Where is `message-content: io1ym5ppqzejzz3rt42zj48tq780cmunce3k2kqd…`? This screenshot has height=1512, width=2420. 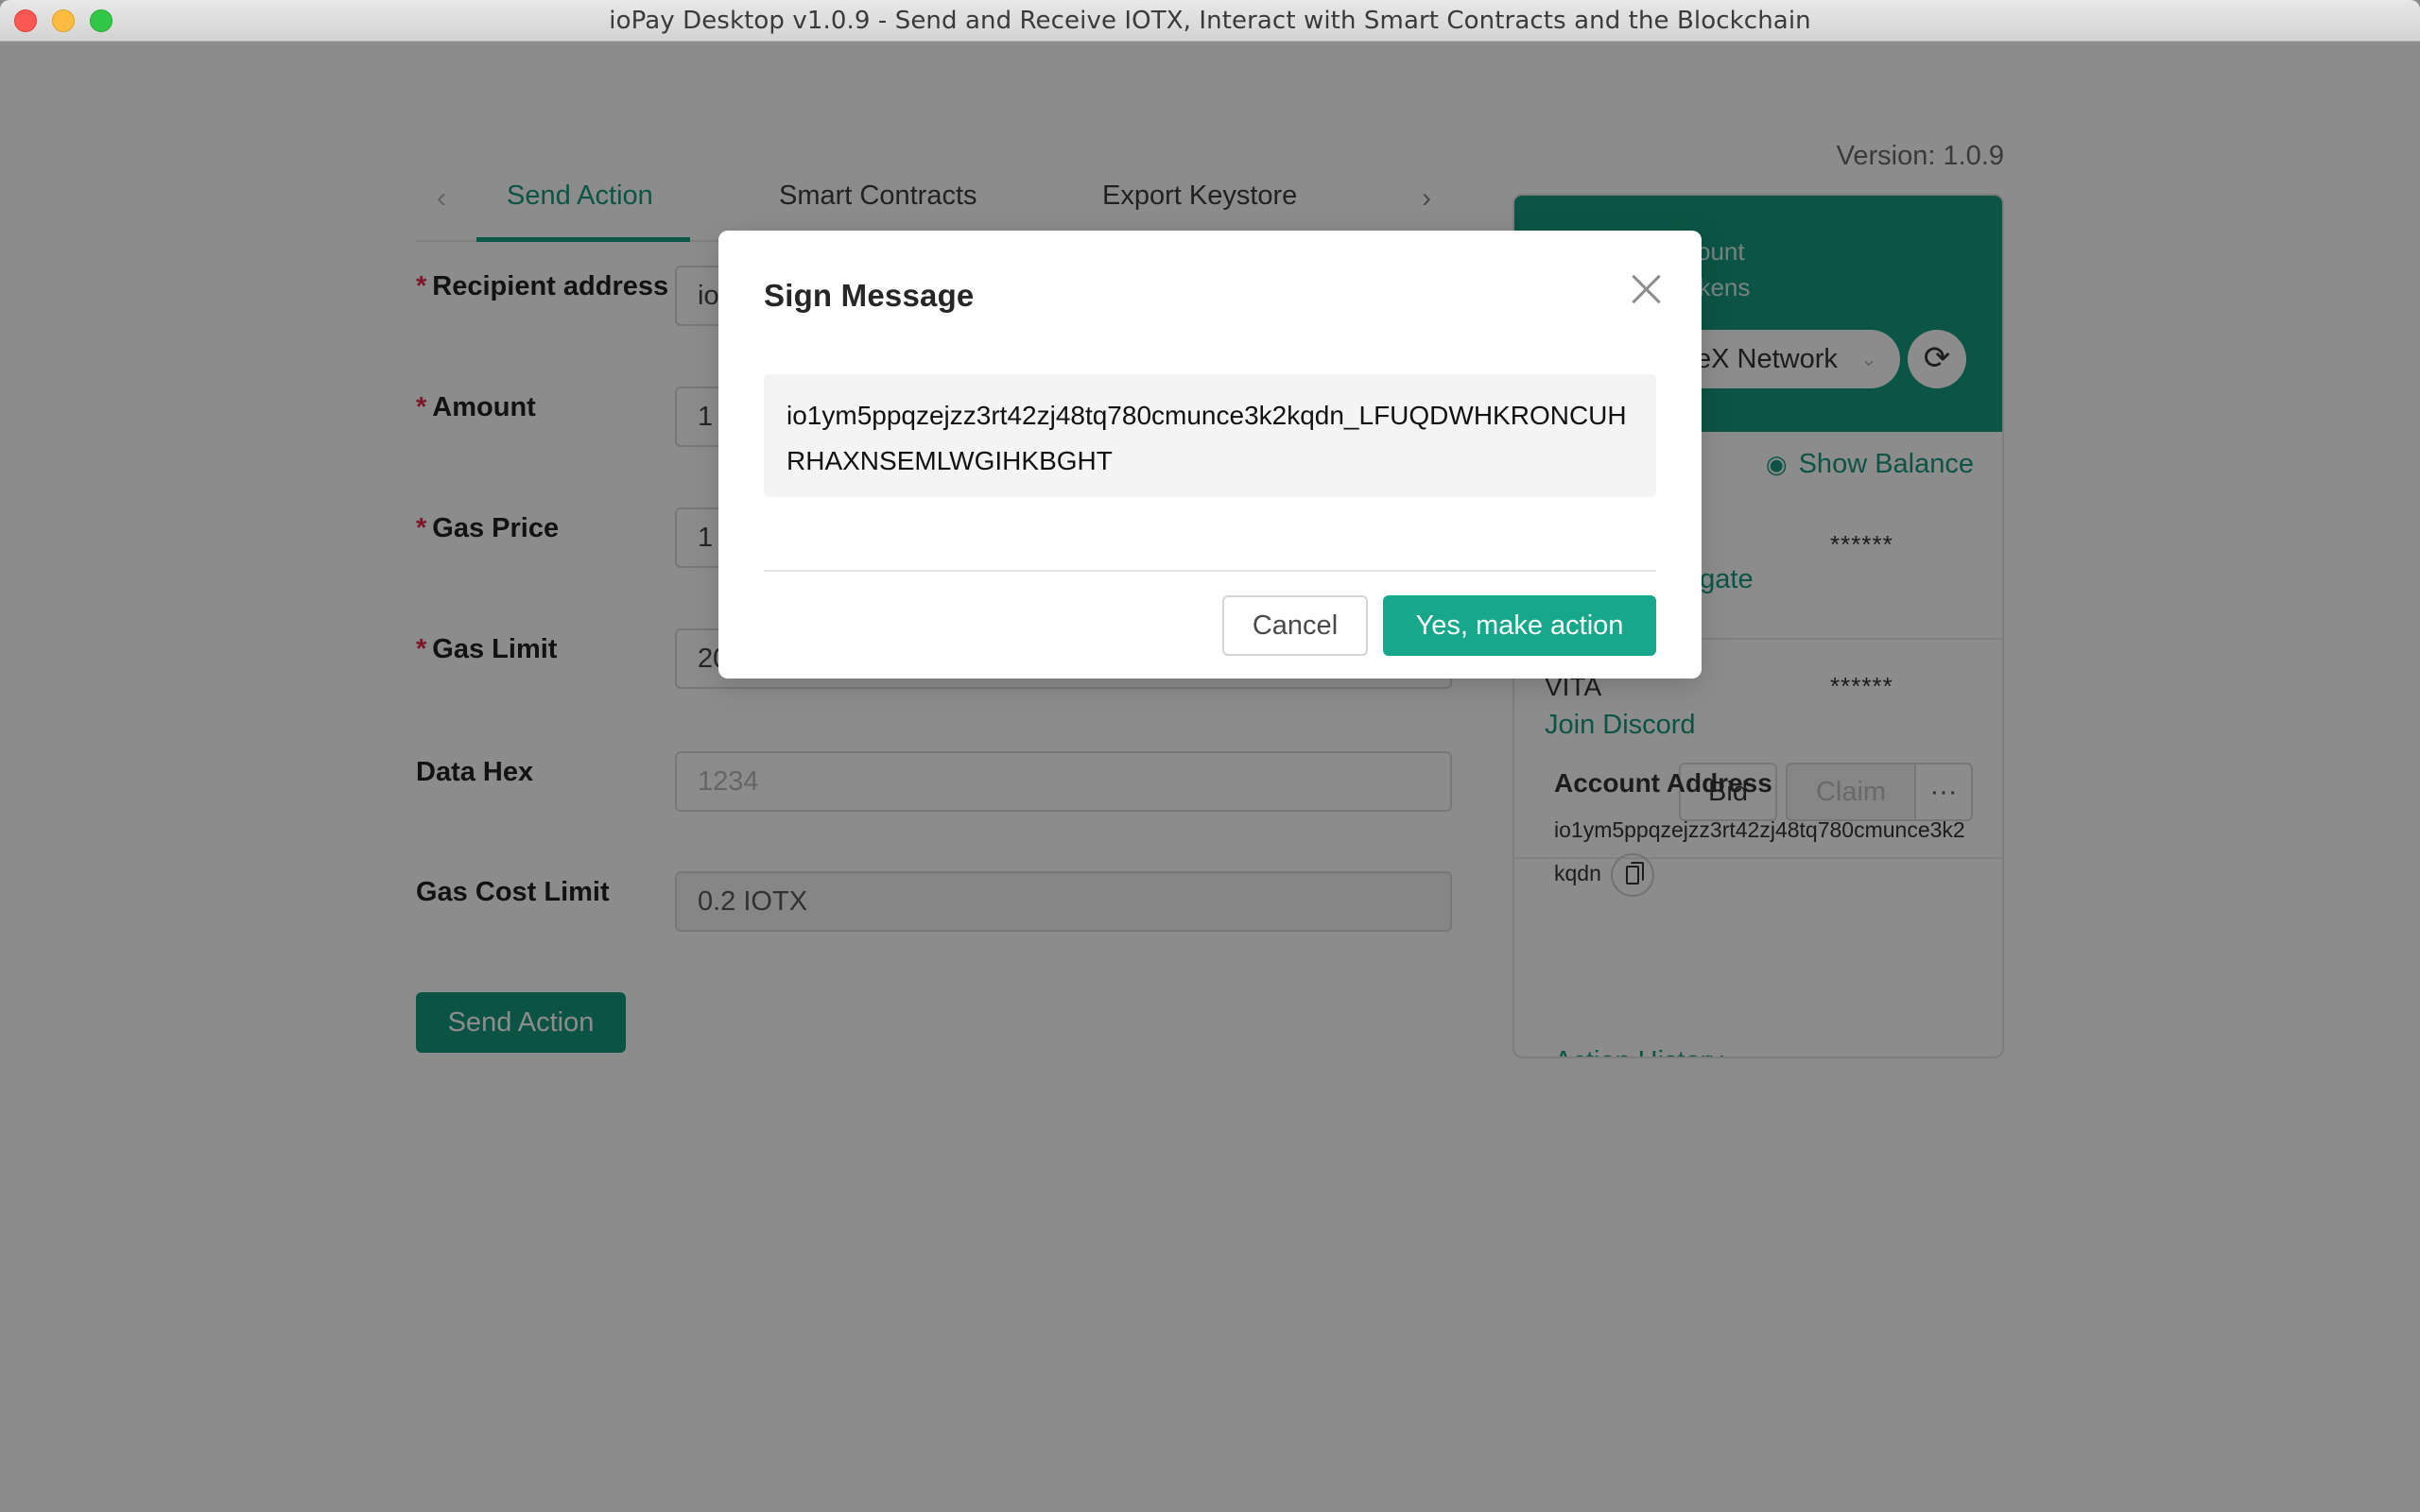 message-content: io1ym5ppqzejzz3rt42zj48tq780cmunce3k2kqd… is located at coordinates (1210, 435).